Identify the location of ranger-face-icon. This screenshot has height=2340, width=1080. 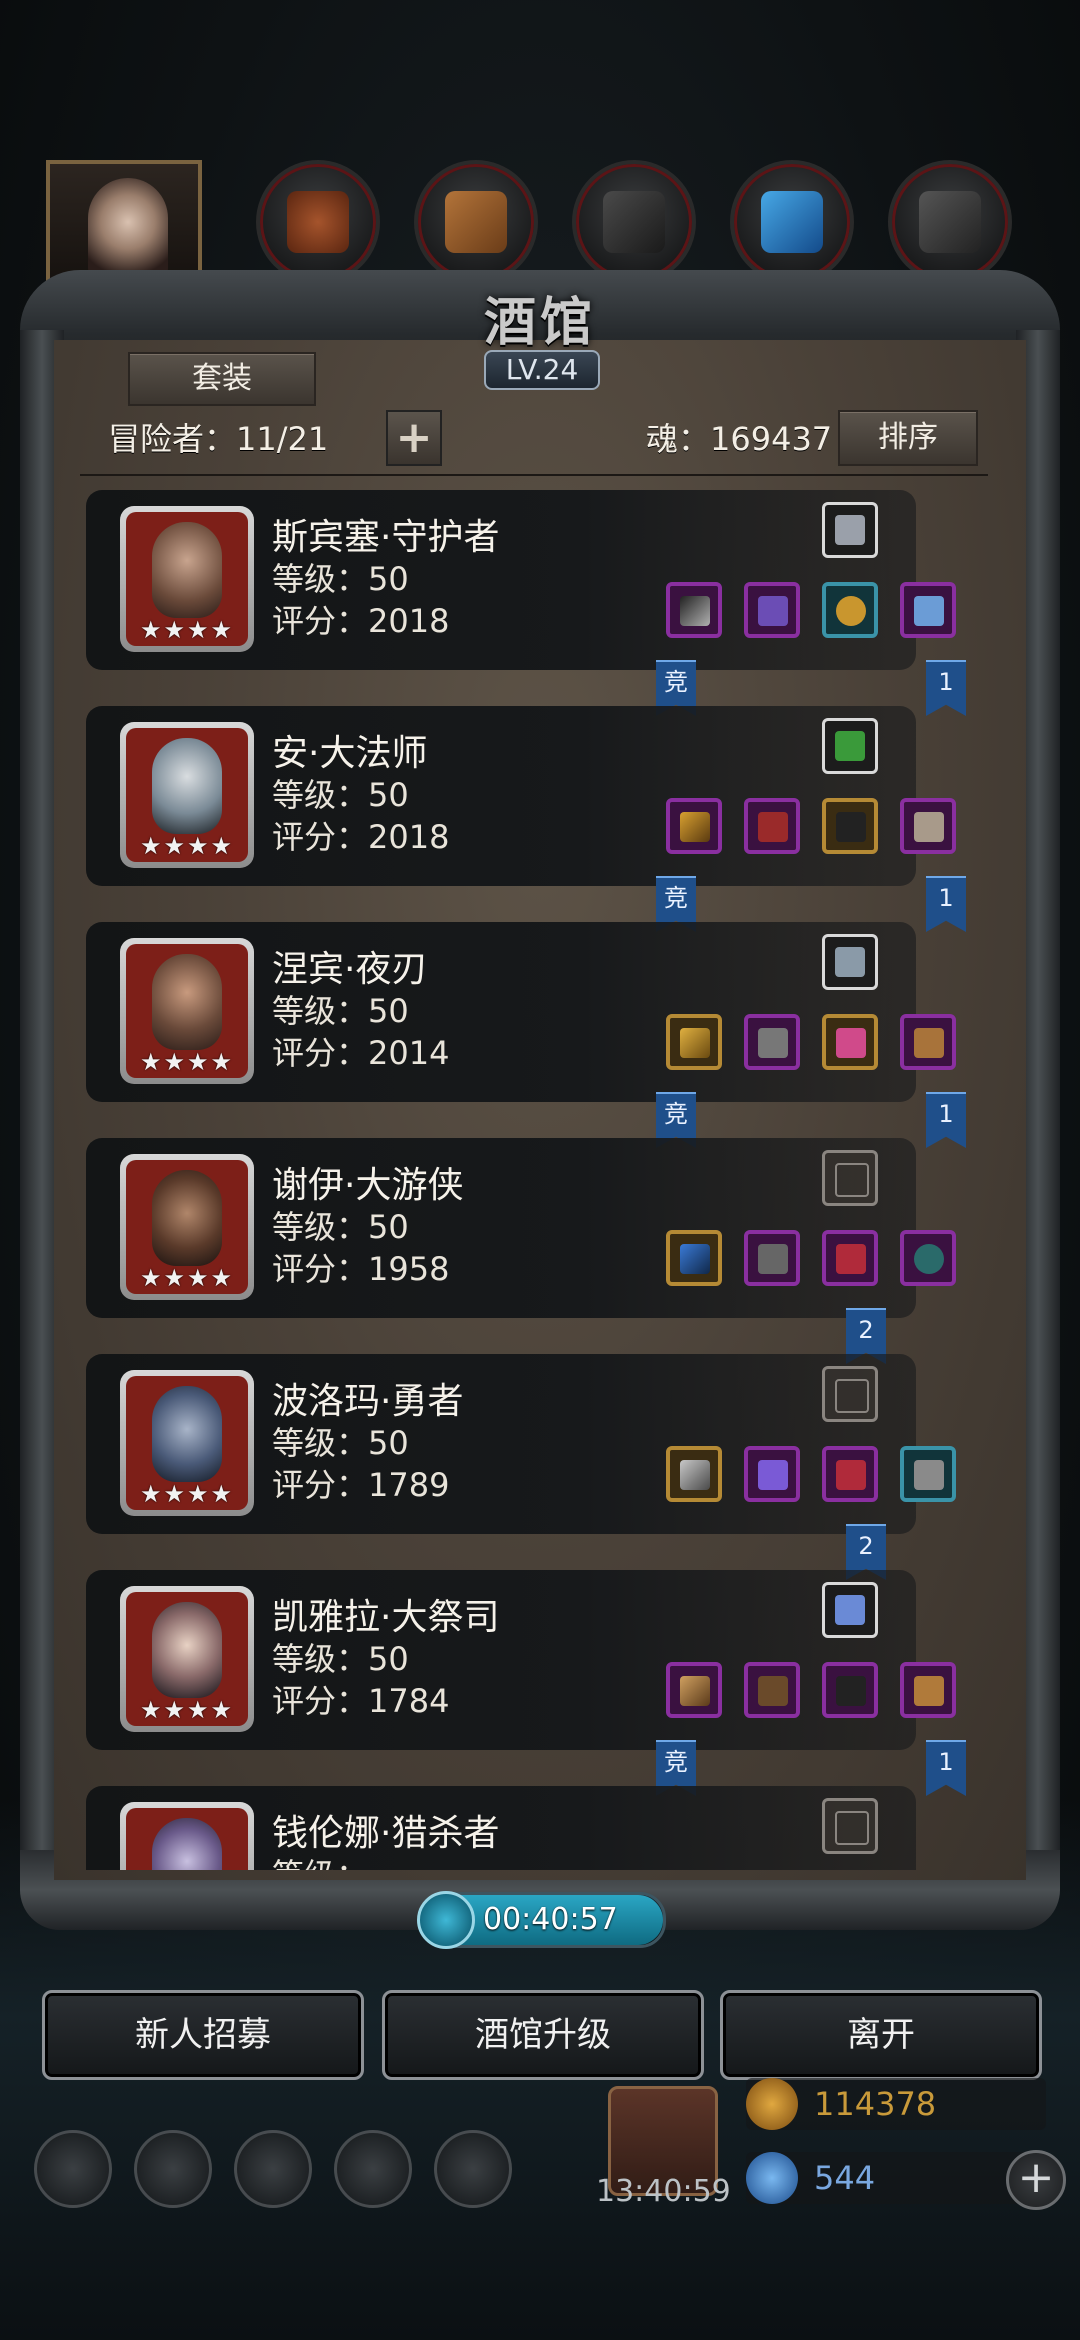
(187, 1218).